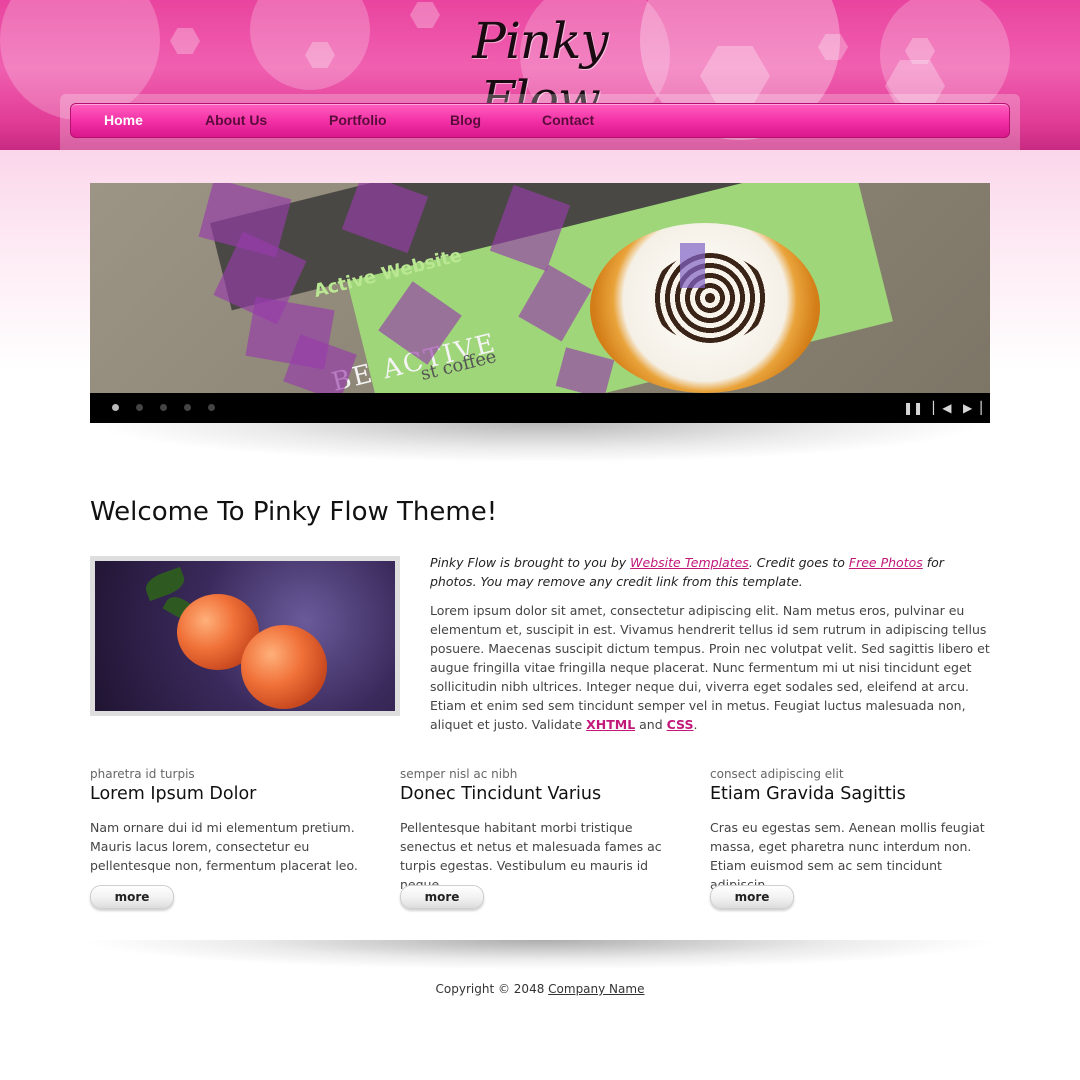 The width and height of the screenshot is (1080, 1080). I want to click on pause-icon: ❚❚, so click(913, 408).